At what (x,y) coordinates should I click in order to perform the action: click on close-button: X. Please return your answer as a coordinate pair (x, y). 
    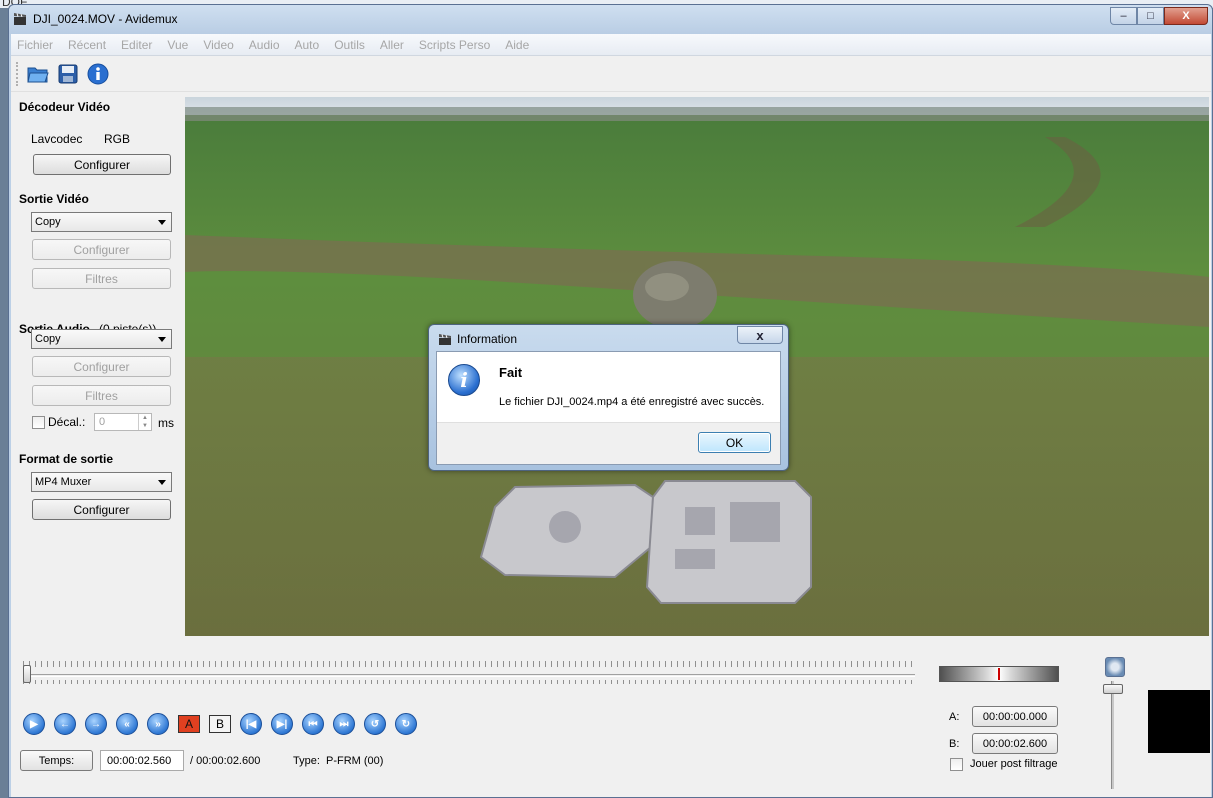
    Looking at the image, I should click on (1186, 16).